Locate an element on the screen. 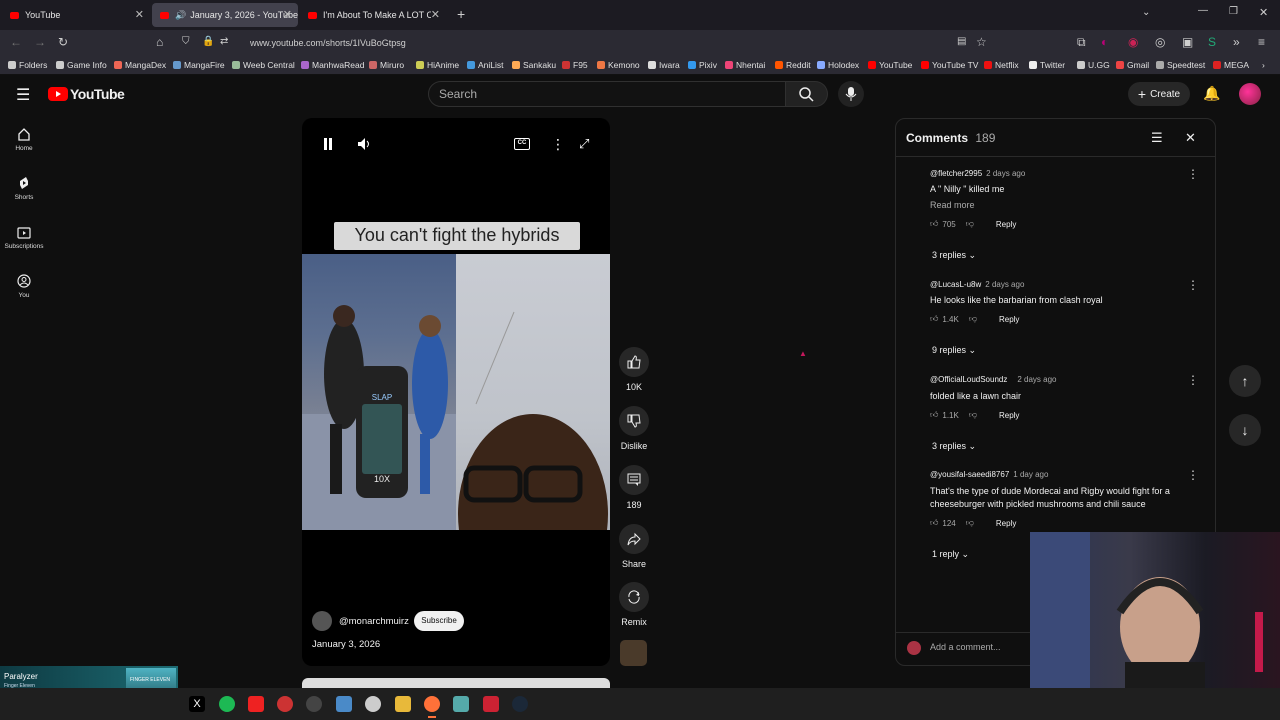 The width and height of the screenshot is (1280, 720). browser-tab: I'm About To Make A LOT Of Pe ✕ is located at coordinates (373, 15).